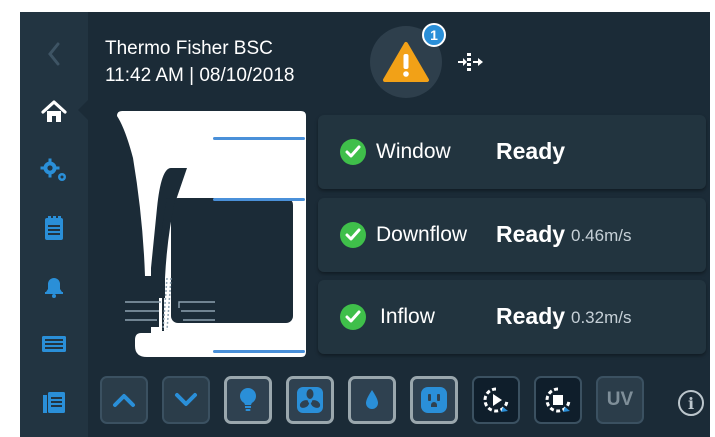  I want to click on uv-label: UV, so click(620, 399).